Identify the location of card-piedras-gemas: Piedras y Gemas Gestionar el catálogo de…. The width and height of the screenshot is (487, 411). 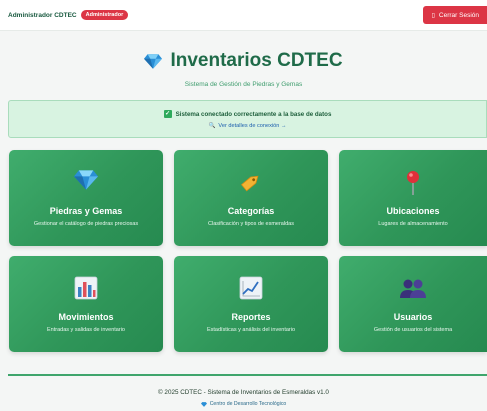
(86, 198).